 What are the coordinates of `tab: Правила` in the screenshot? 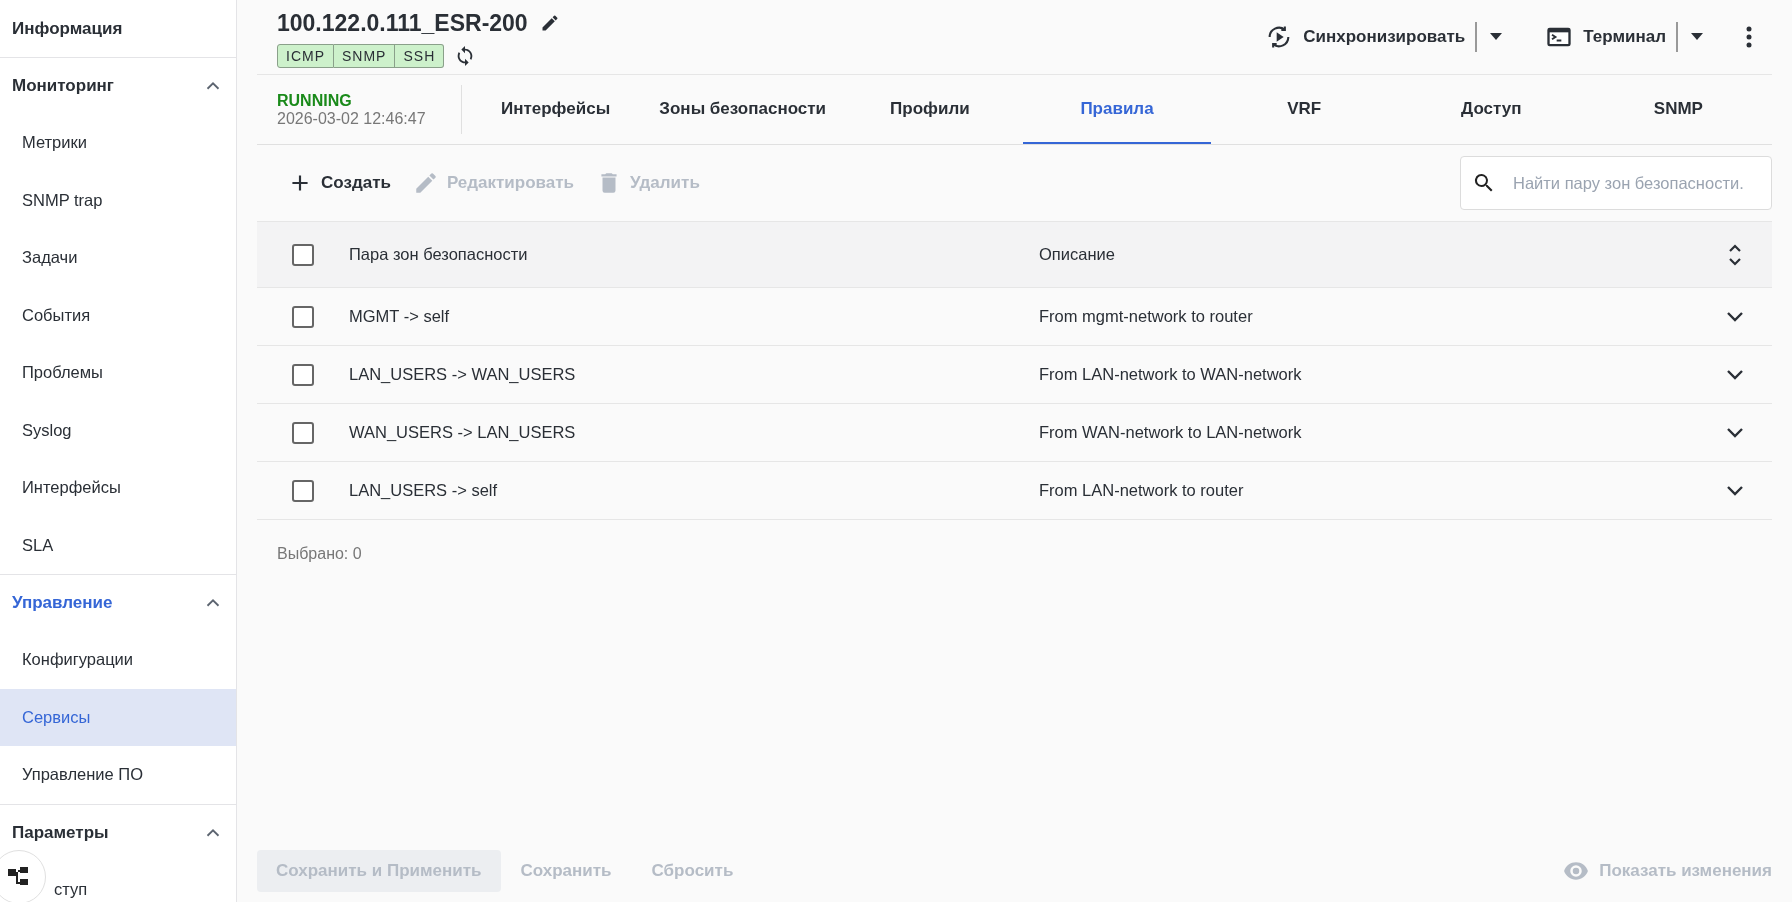 It's located at (1117, 109).